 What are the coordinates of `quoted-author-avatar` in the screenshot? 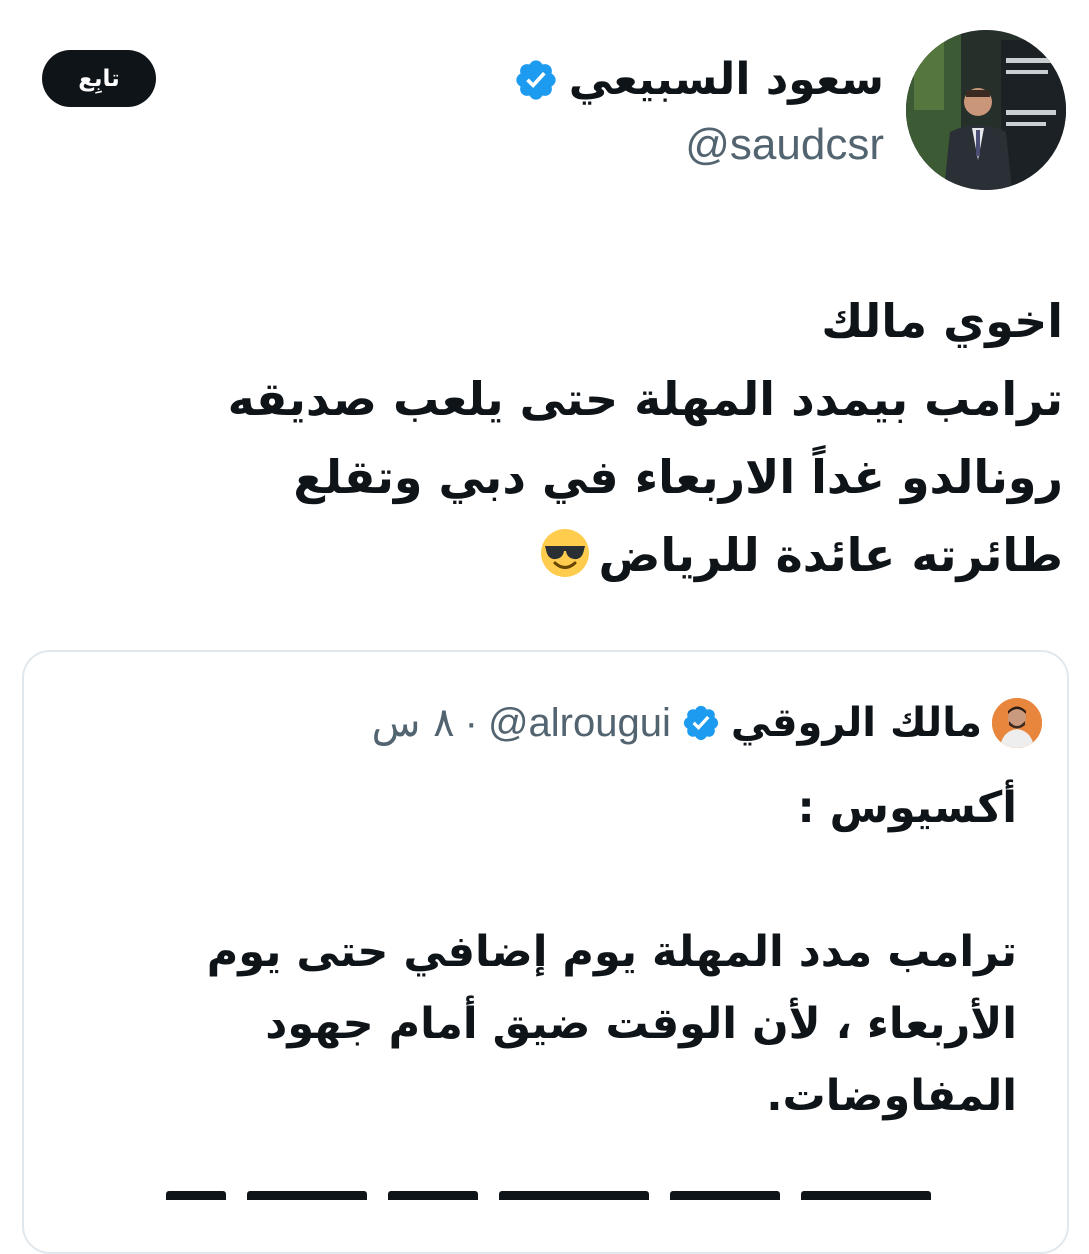 It's located at (1017, 723).